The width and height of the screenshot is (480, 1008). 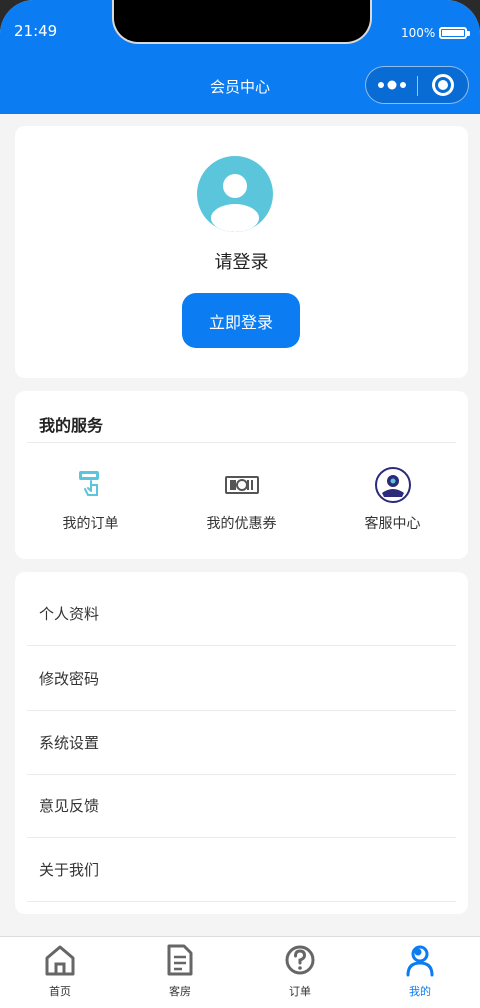 I want to click on services-divider, so click(x=241, y=442).